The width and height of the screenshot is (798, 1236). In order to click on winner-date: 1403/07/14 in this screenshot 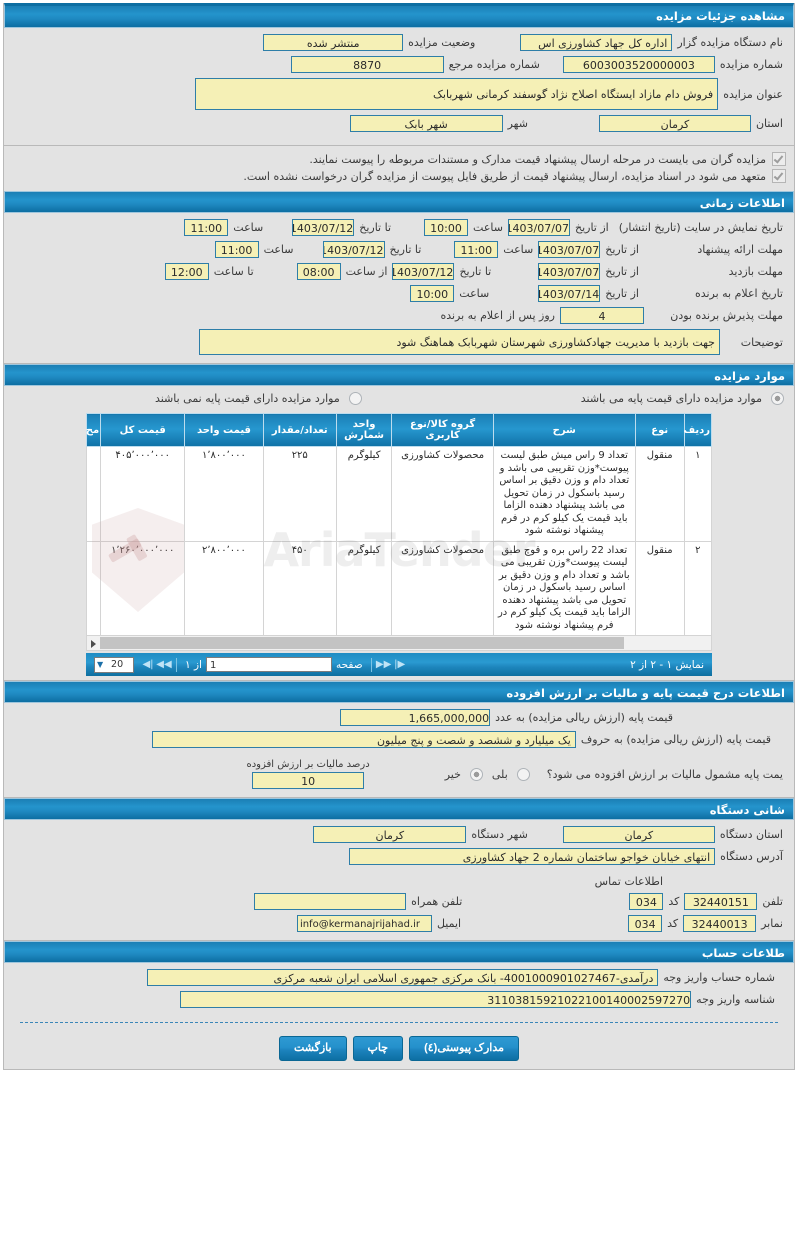, I will do `click(569, 293)`.